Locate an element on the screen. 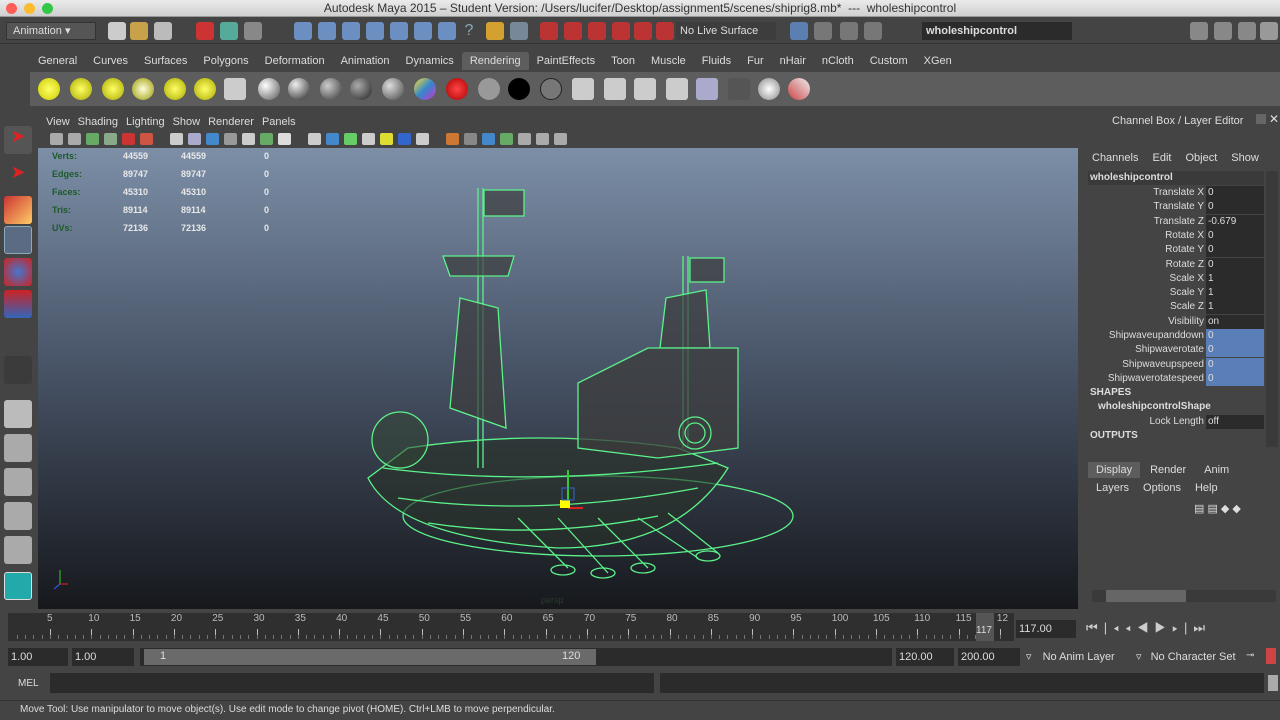 The width and height of the screenshot is (1280, 720). depth-of-field-icon is located at coordinates (488, 139).